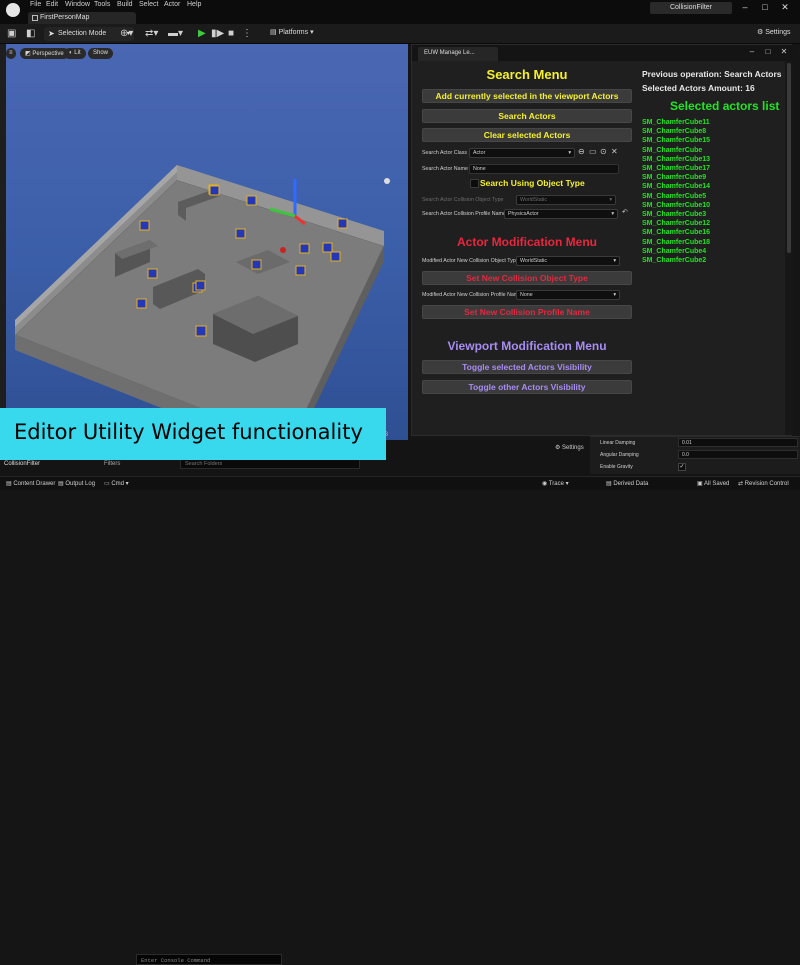 The height and width of the screenshot is (965, 800). Describe the element at coordinates (175, 33) in the screenshot. I see `cinematics-icon: ▬▾` at that location.